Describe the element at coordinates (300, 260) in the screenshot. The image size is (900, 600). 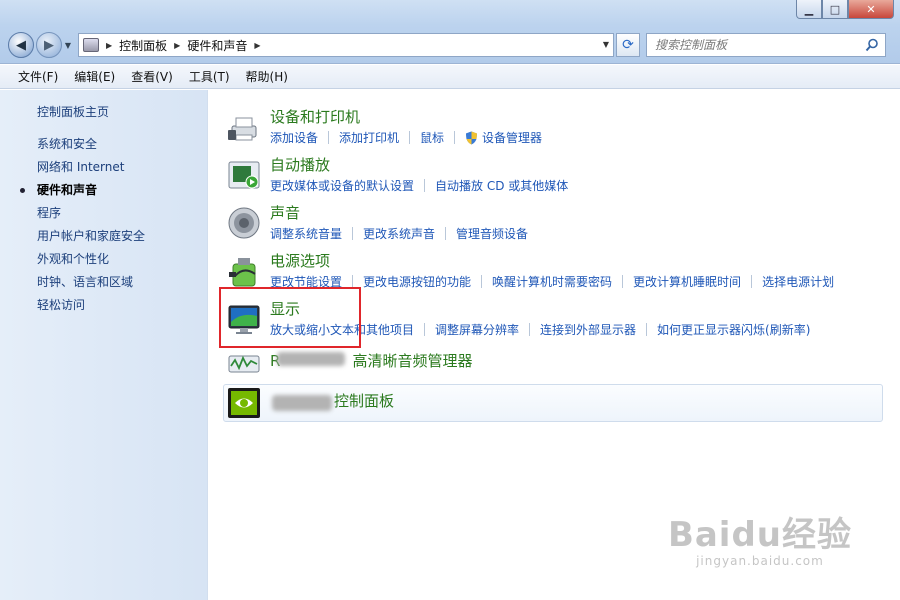
I see `category-title: 电源选项` at that location.